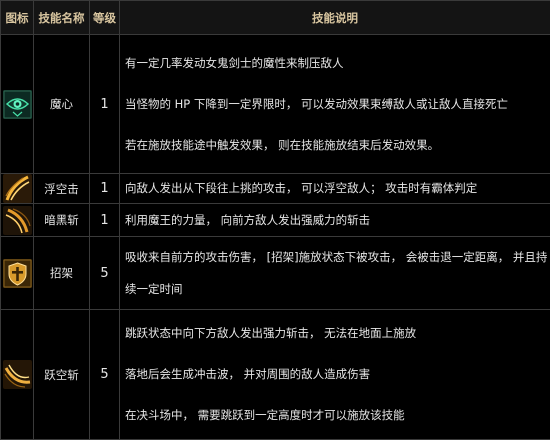 This screenshot has height=440, width=550. I want to click on desc-line: 在决斗场中， 需要跳跃到一定高度时才可以施放该技能, so click(337, 415).